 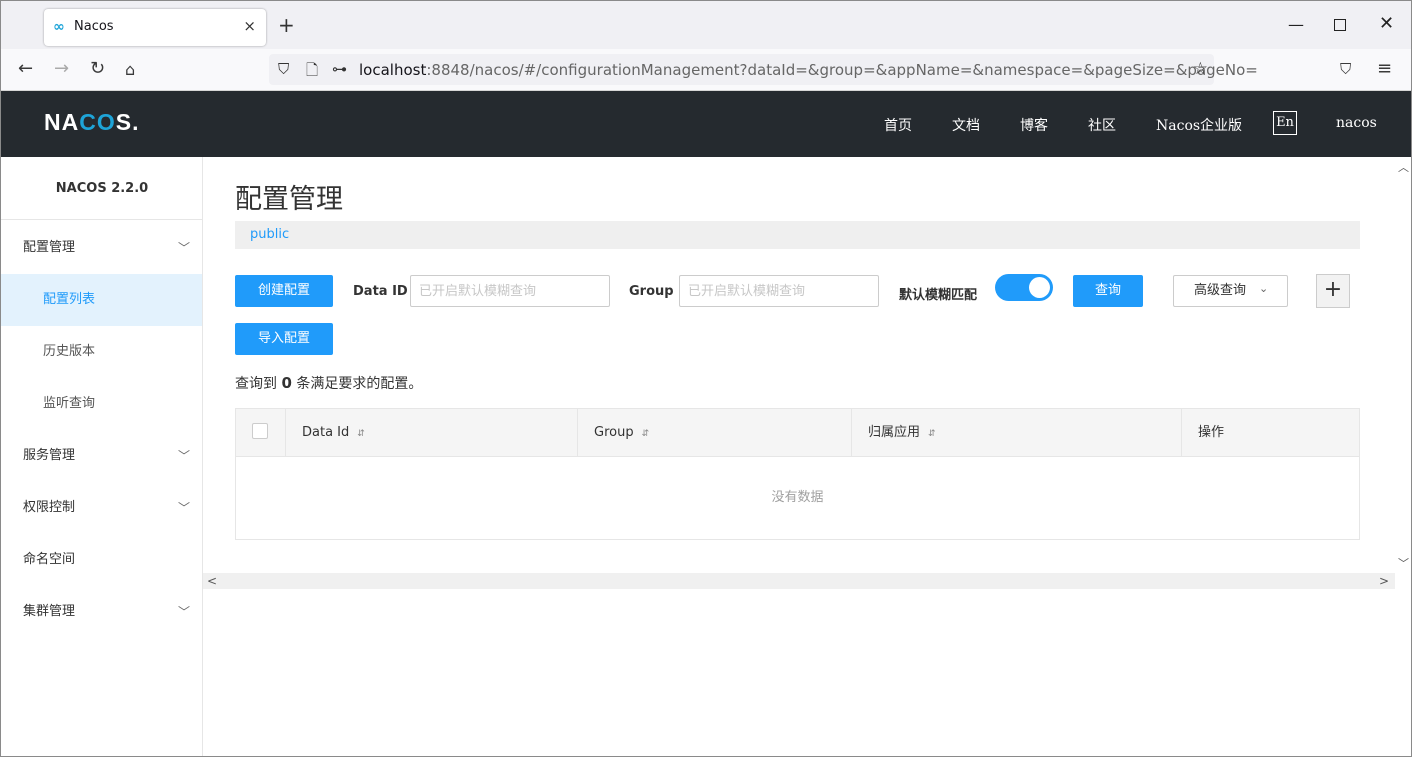 What do you see at coordinates (101, 508) in the screenshot?
I see `sidebar-item-auth: 权限控制 ﹀` at bounding box center [101, 508].